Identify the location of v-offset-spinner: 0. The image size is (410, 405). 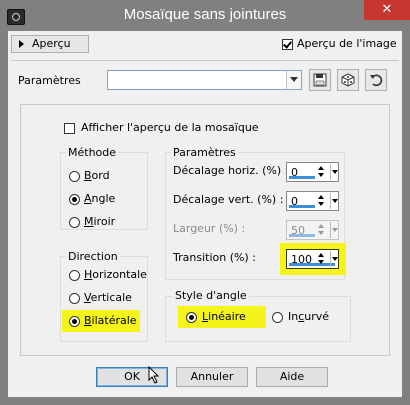
(312, 201).